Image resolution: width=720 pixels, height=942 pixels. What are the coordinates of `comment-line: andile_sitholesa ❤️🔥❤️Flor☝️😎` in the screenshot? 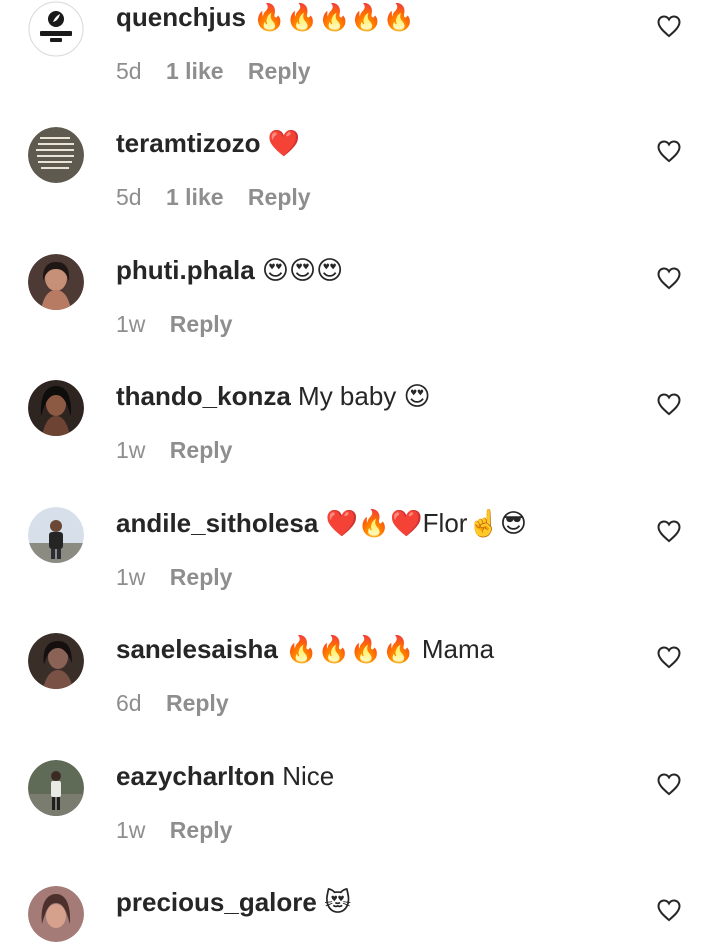 It's located at (321, 523).